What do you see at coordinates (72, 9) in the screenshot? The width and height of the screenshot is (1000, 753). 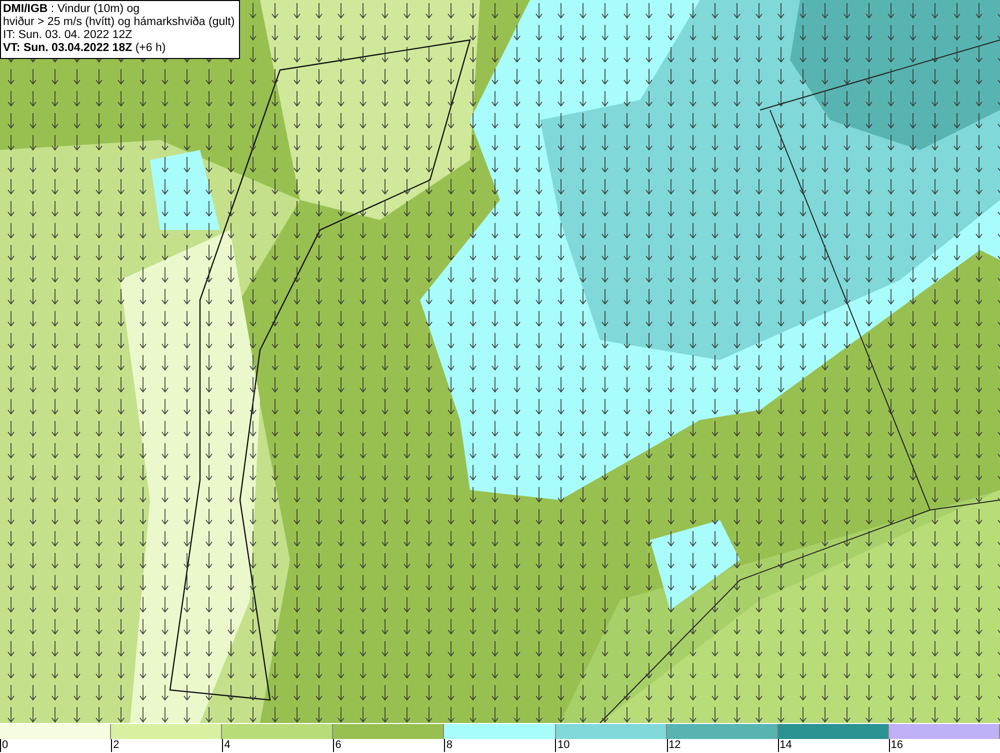 I see `info-line: DMI/IGB : Vindur (10m) og` at bounding box center [72, 9].